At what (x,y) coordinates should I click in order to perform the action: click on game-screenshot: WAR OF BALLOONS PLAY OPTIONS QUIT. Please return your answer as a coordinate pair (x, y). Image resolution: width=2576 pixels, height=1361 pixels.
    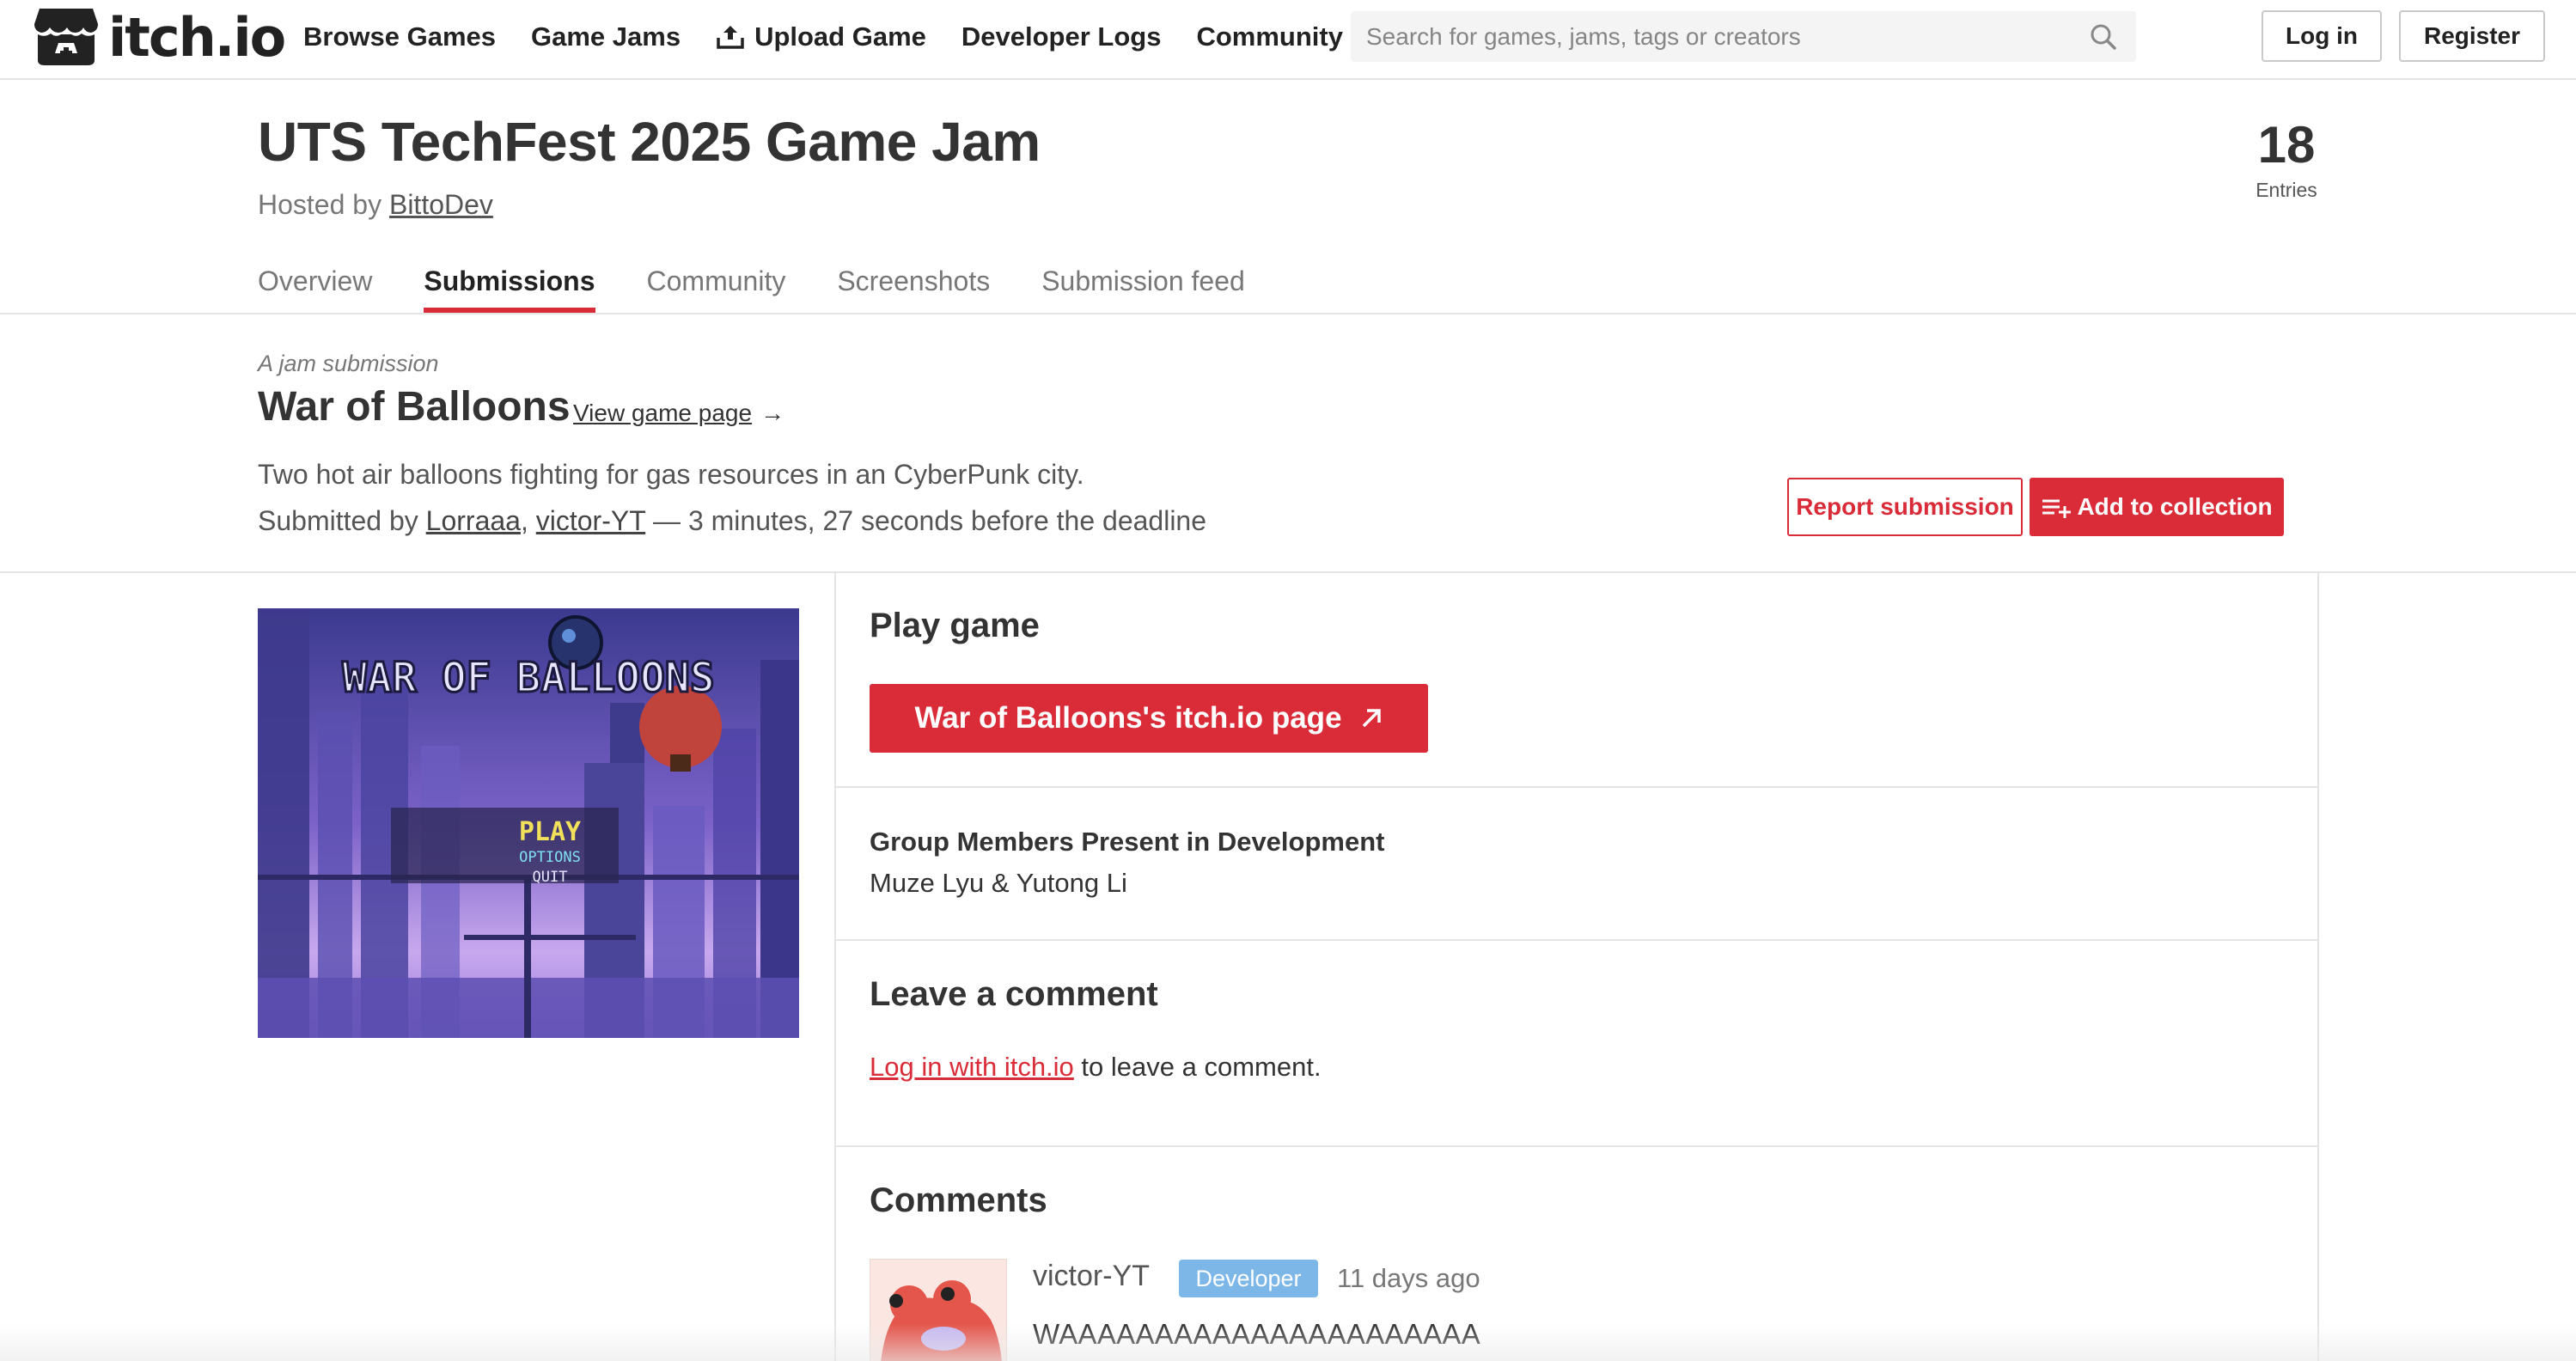
    Looking at the image, I should click on (528, 823).